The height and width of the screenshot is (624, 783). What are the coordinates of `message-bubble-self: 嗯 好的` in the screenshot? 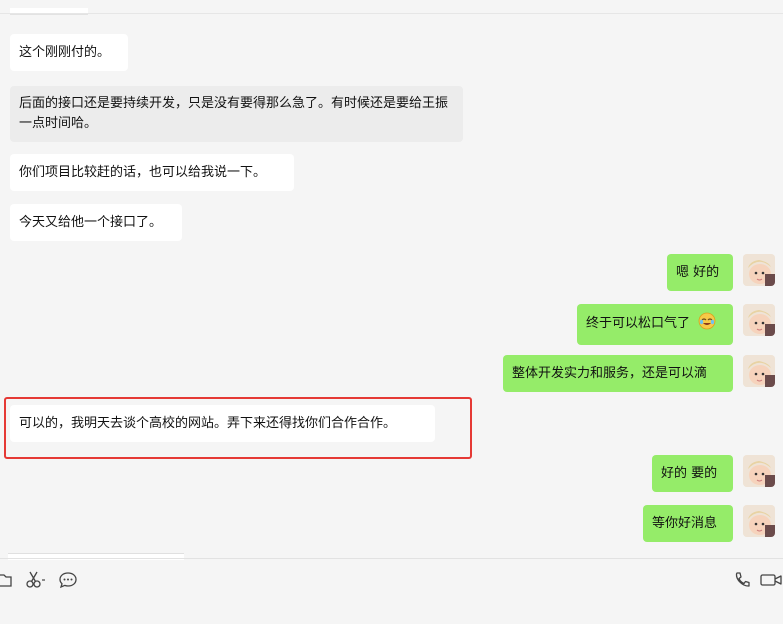 It's located at (700, 272).